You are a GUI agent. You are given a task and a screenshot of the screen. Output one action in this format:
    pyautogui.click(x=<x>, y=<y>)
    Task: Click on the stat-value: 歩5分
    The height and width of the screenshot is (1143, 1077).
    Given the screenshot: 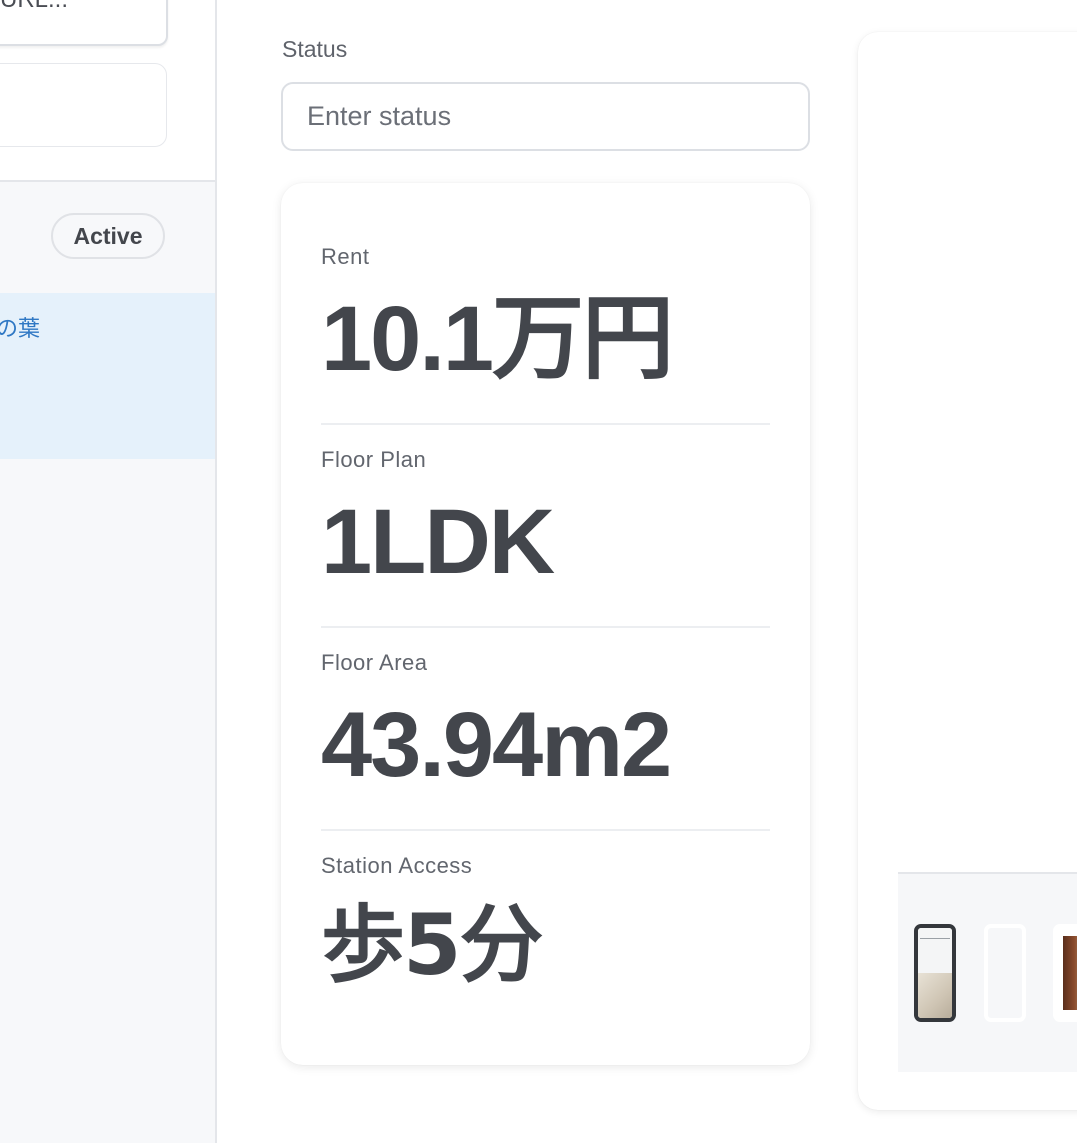 What is the action you would take?
    pyautogui.click(x=432, y=945)
    